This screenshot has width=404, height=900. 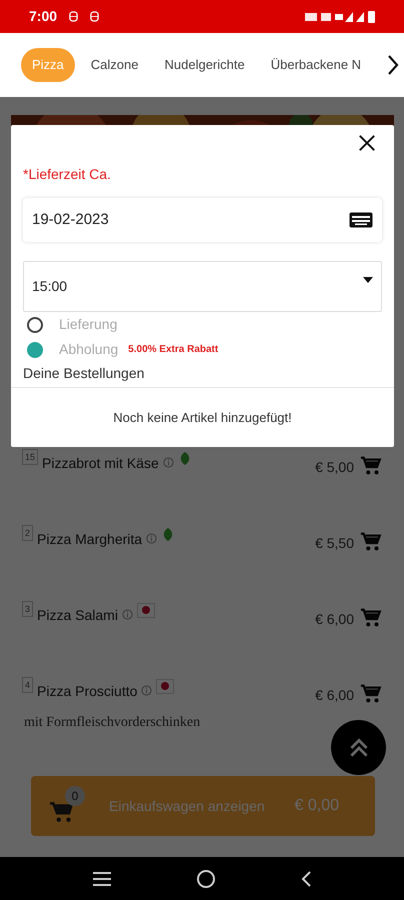 What do you see at coordinates (43, 16) in the screenshot?
I see `status-time: 7:00` at bounding box center [43, 16].